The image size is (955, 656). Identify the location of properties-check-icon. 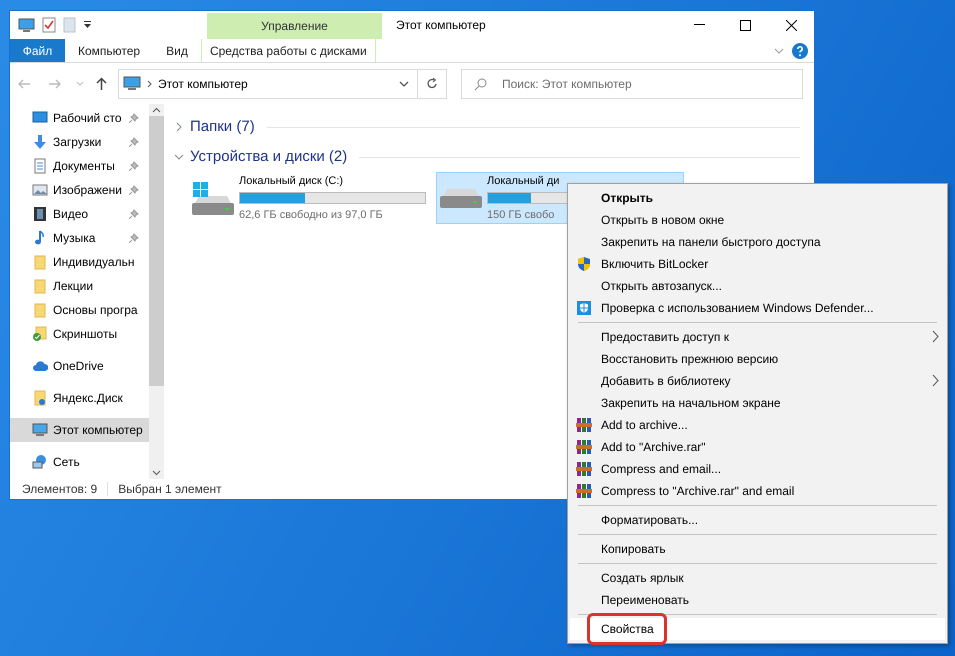
(49, 25).